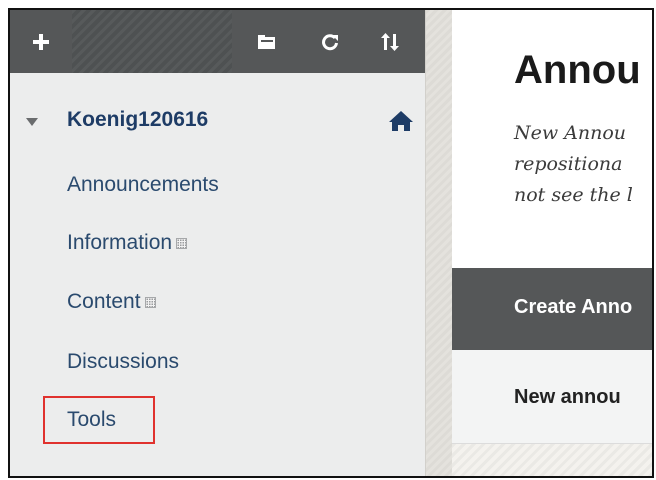 The height and width of the screenshot is (480, 656). I want to click on menu-item-label: Content, so click(104, 301).